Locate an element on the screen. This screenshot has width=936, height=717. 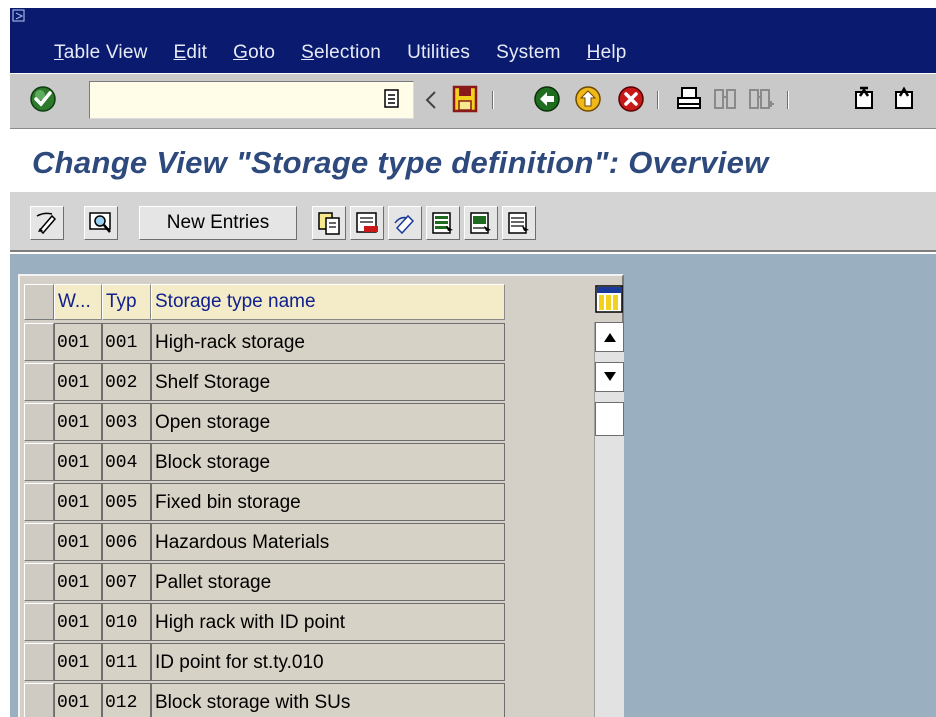
menu-item-table-view: Table View is located at coordinates (101, 53).